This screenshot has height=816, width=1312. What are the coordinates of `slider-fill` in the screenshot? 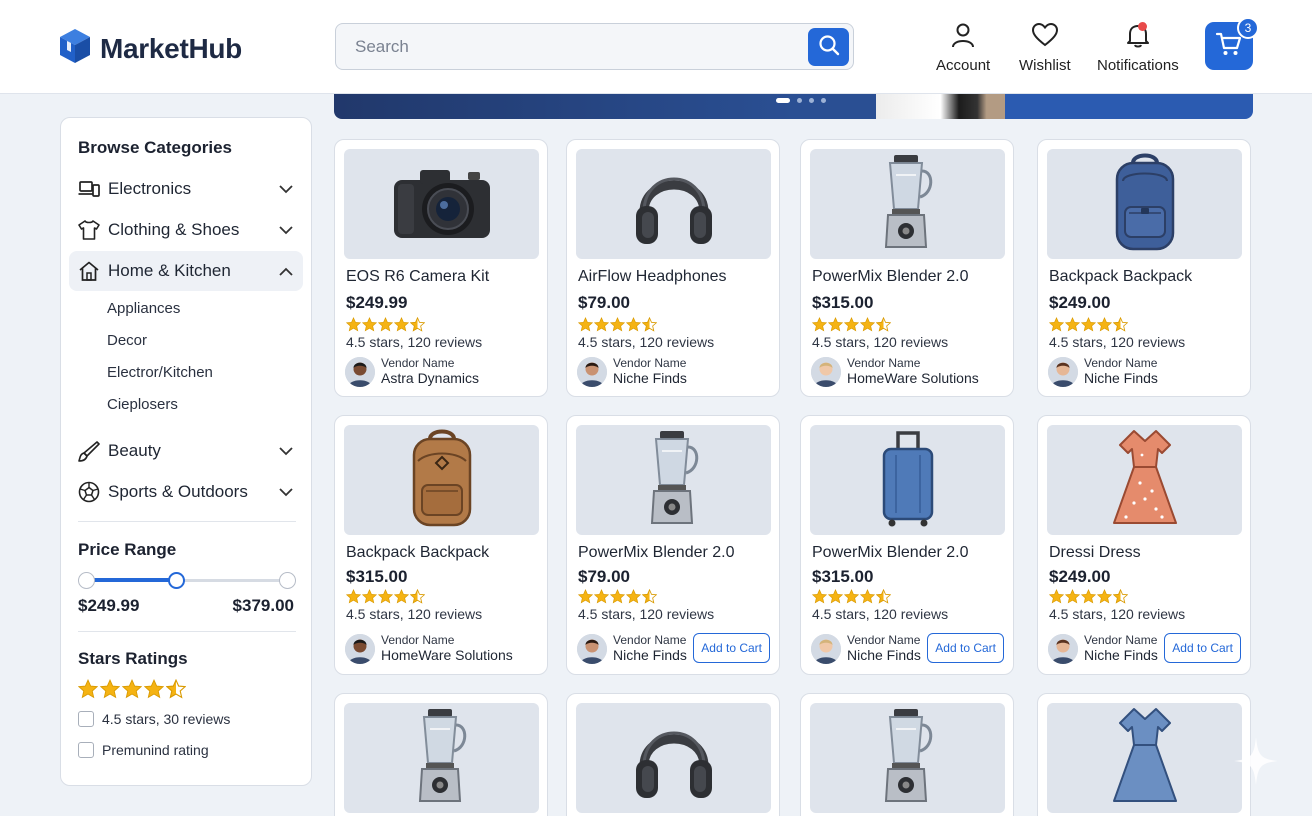 It's located at (131, 580).